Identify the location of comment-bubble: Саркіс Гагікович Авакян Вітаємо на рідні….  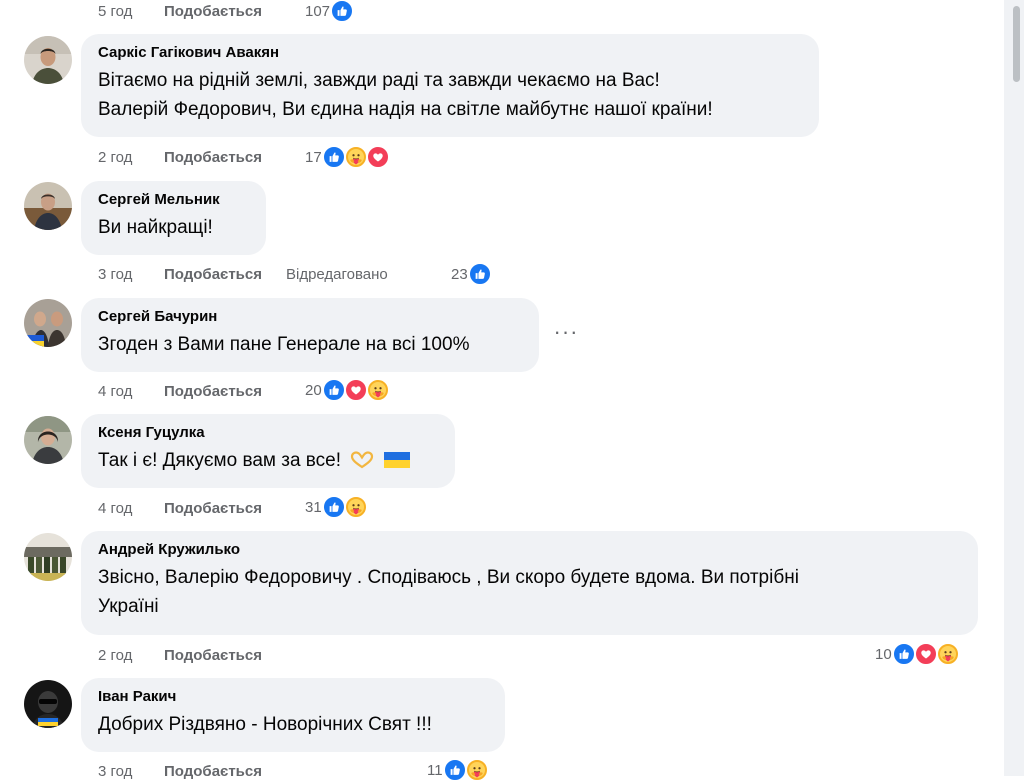
(450, 85).